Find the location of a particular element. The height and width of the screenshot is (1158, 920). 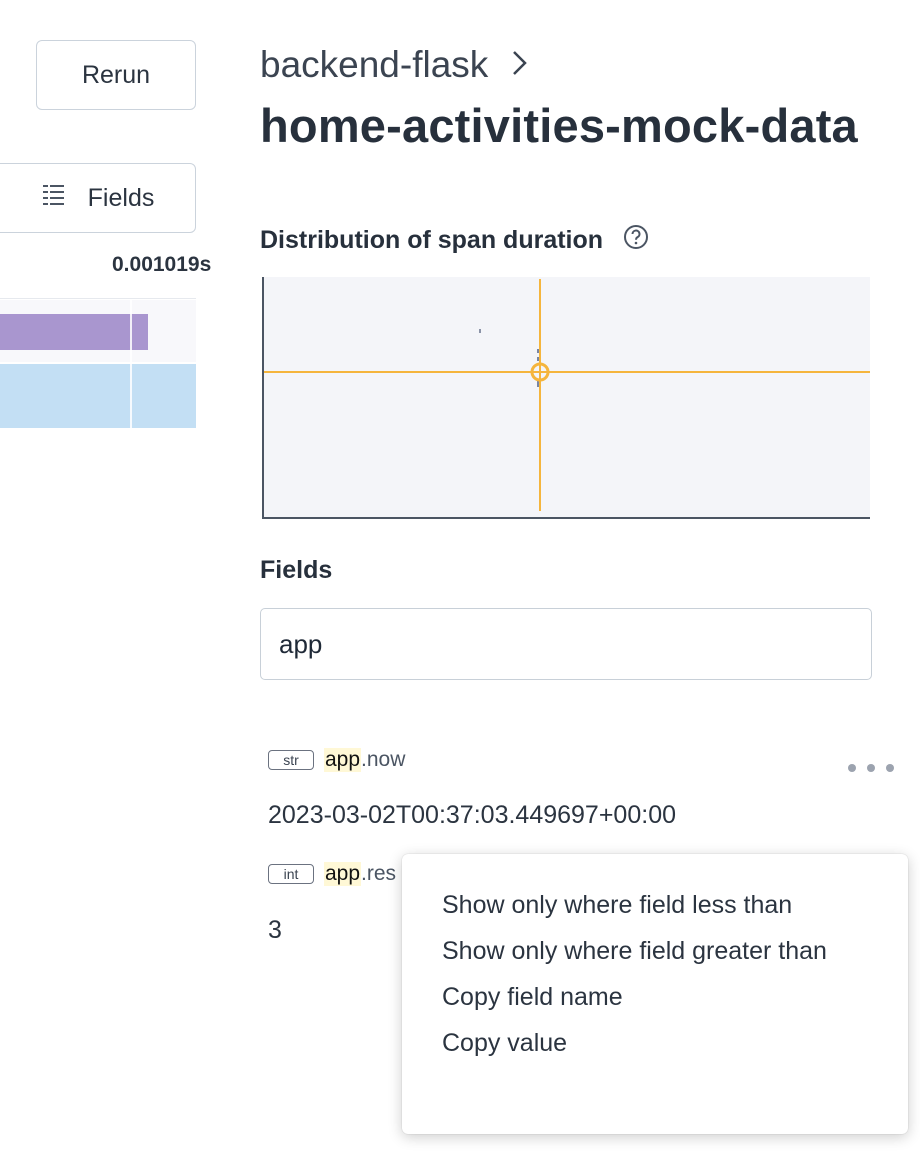

field-value: 2023-03-02T00:37:03.449697+00:00 is located at coordinates (472, 815).